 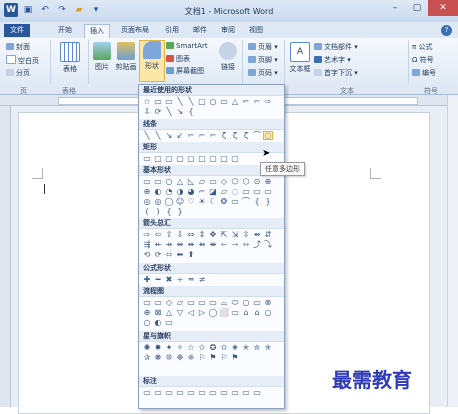 What do you see at coordinates (224, 191) in the screenshot?
I see `shape-item: ▱` at bounding box center [224, 191].